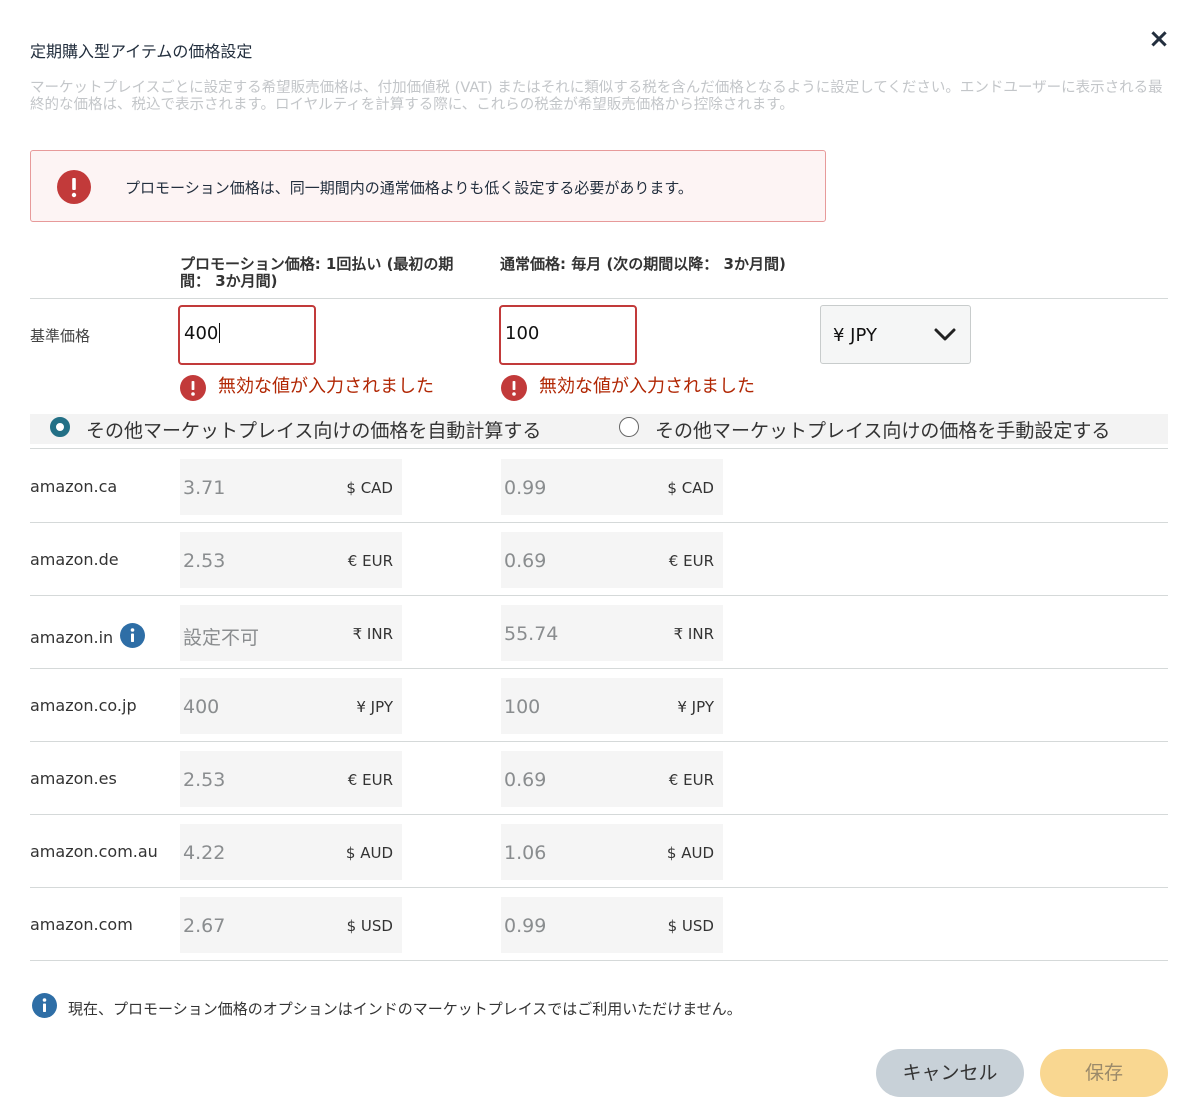 Image resolution: width=1200 pixels, height=1118 pixels. I want to click on promo-input-value: 400, so click(201, 333).